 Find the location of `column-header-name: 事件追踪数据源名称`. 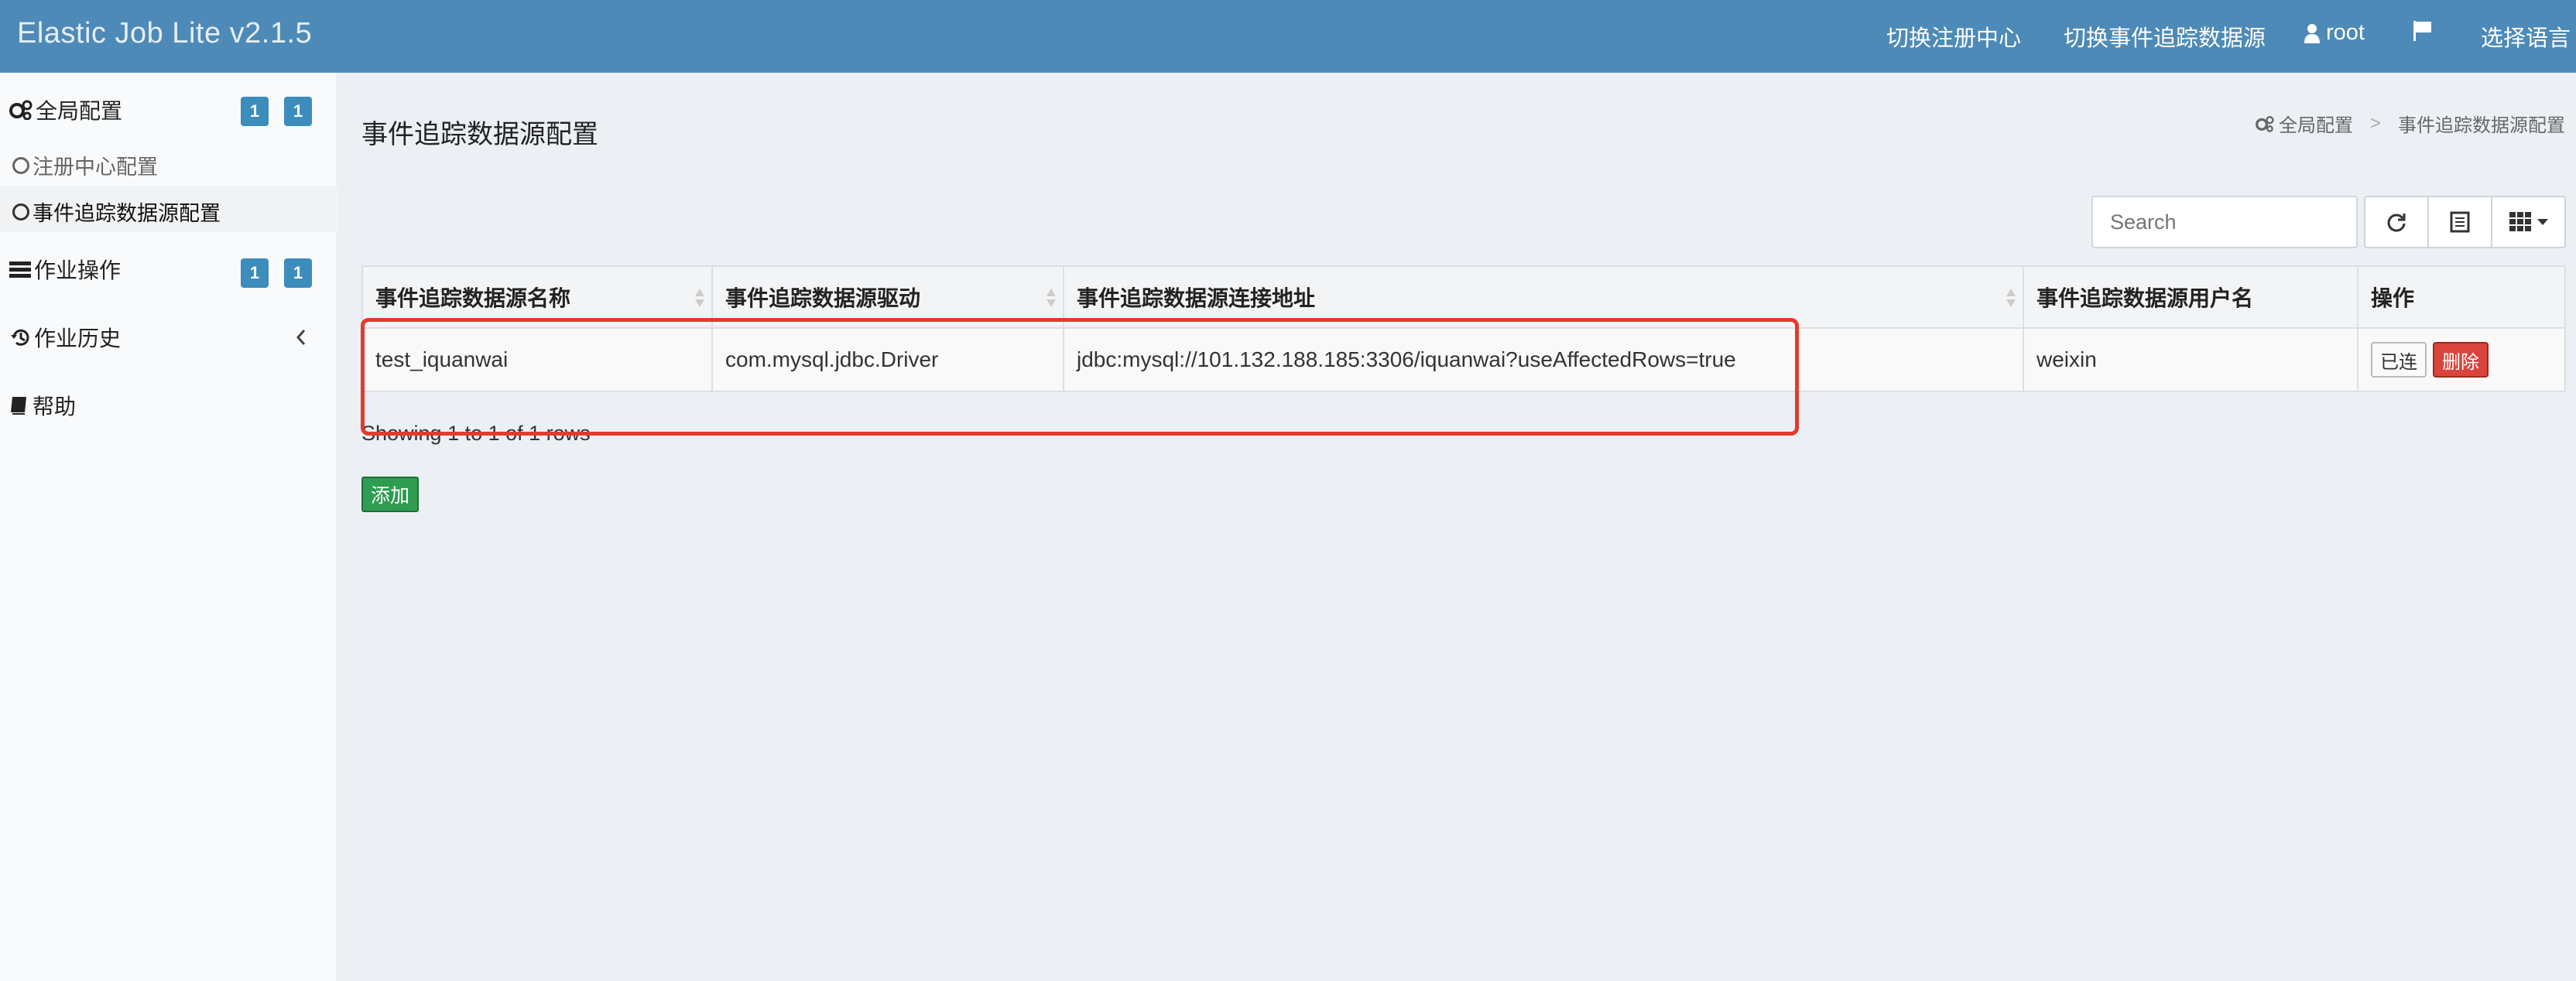

column-header-name: 事件追踪数据源名称 is located at coordinates (538, 297).